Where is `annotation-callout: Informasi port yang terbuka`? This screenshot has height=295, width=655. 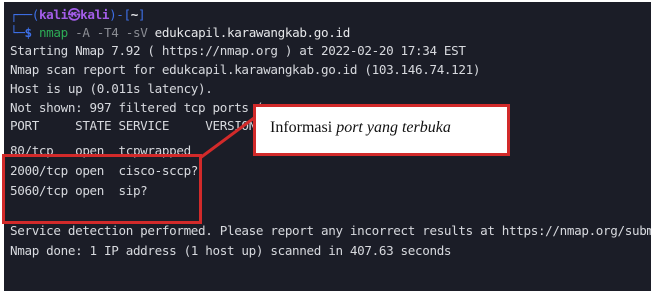 annotation-callout: Informasi port yang terbuka is located at coordinates (381, 130).